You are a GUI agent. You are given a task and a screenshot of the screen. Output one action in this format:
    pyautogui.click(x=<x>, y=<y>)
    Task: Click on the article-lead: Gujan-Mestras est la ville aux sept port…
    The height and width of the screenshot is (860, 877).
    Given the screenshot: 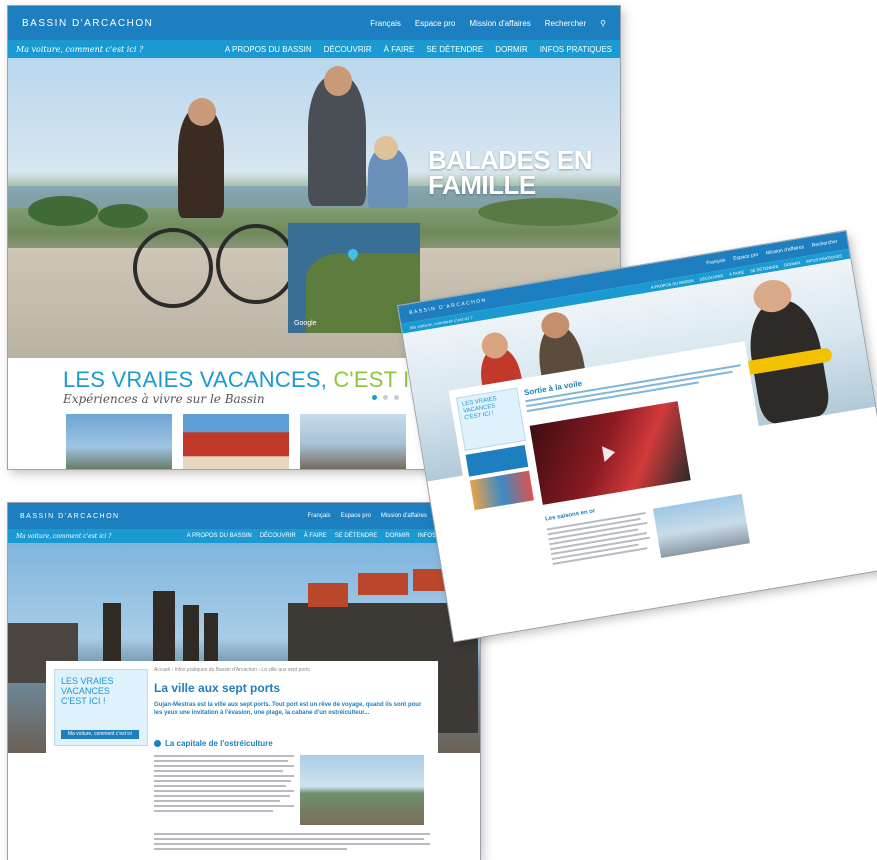 What is the action you would take?
    pyautogui.click(x=288, y=709)
    